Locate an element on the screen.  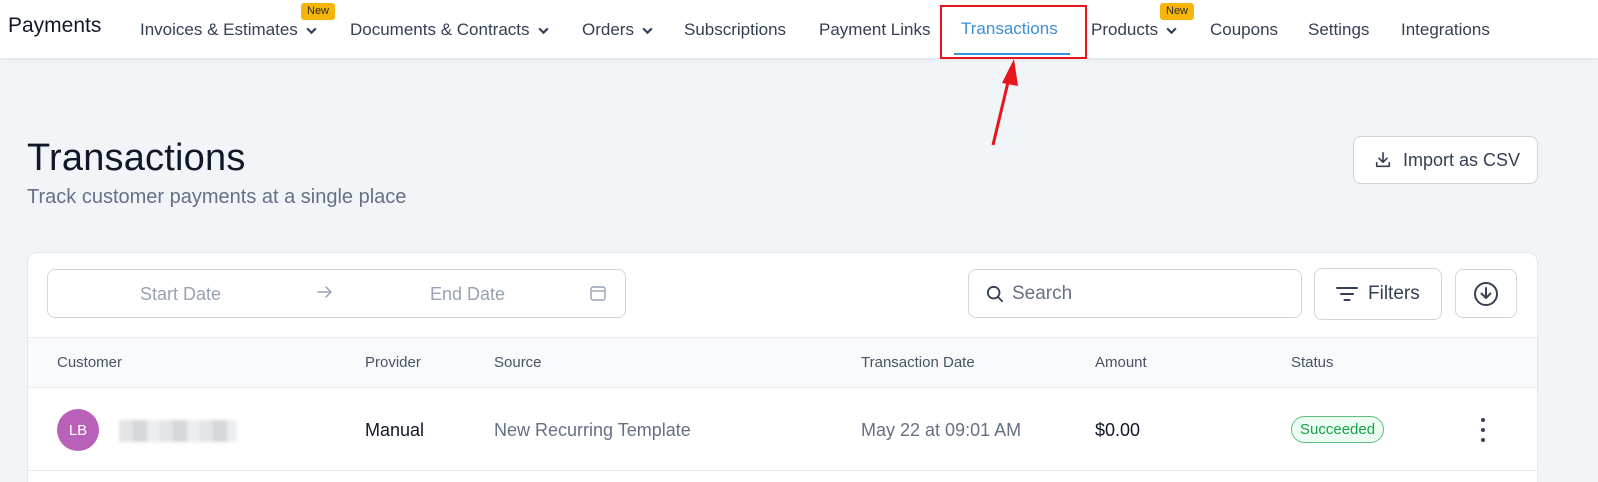
nav-coupons: Coupons is located at coordinates (1244, 30).